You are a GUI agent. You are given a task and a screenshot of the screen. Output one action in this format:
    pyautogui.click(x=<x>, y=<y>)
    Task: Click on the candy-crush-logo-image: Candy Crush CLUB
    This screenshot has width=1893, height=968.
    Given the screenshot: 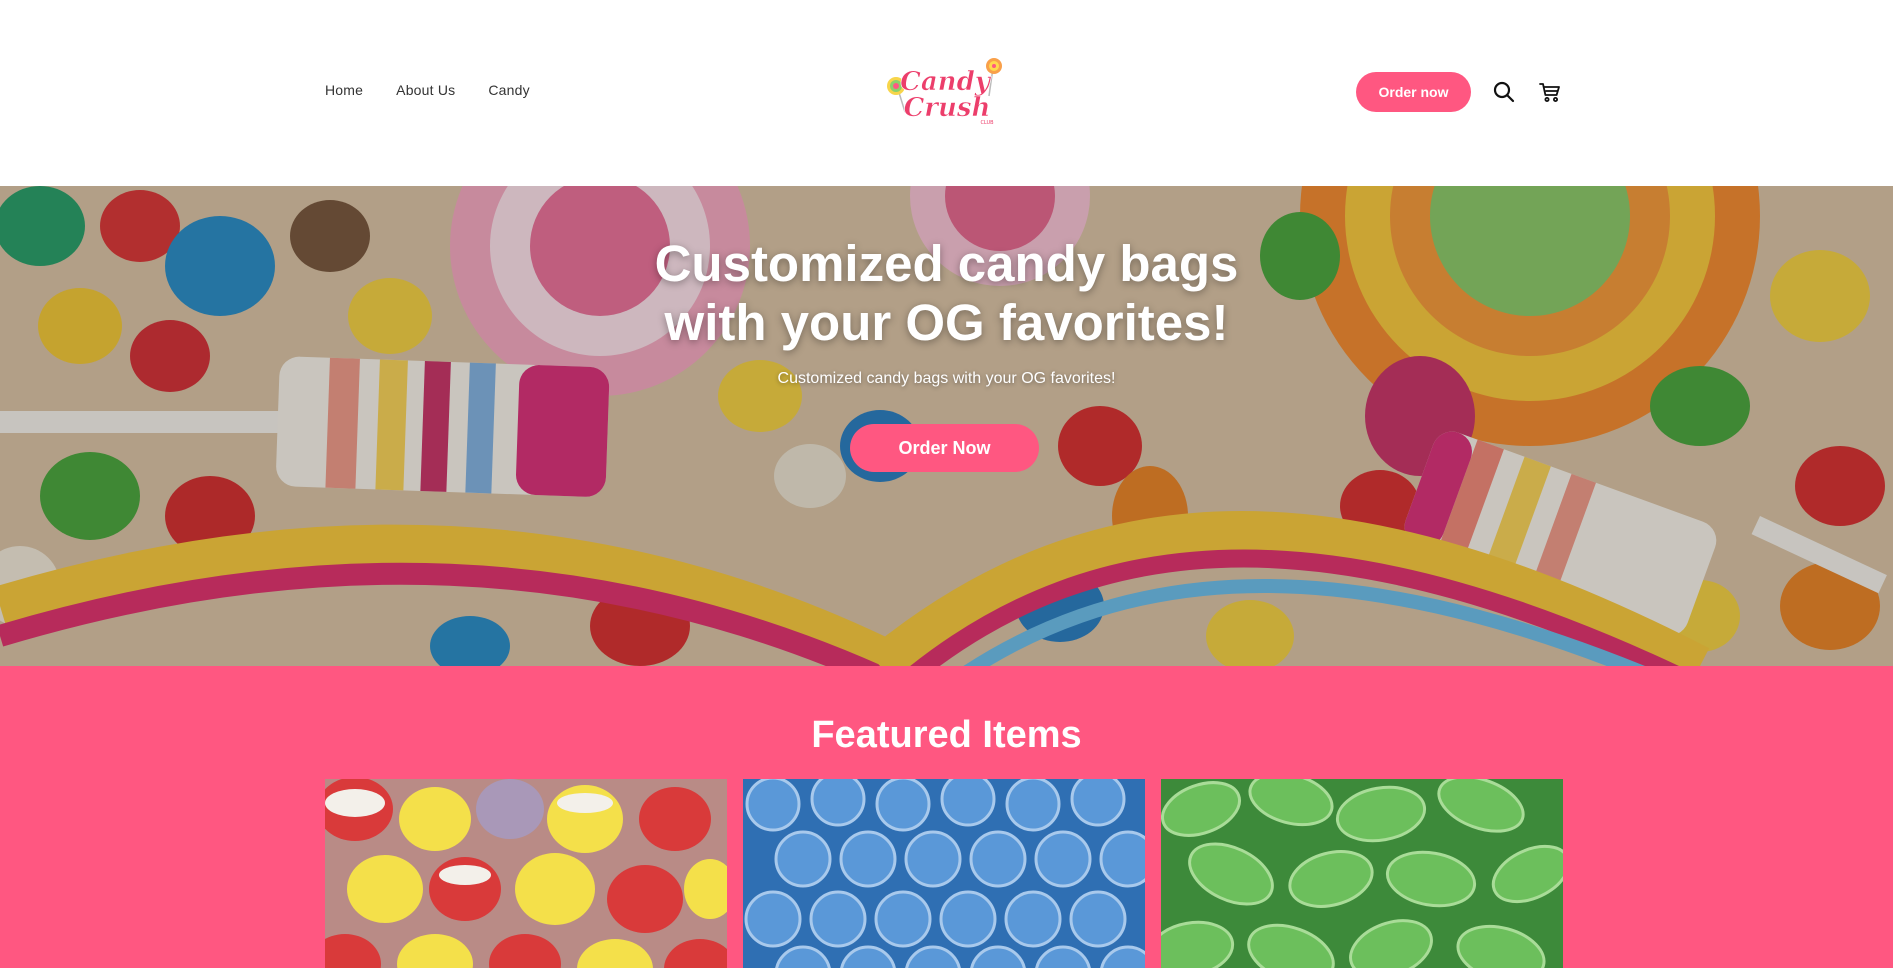 What is the action you would take?
    pyautogui.click(x=944, y=92)
    